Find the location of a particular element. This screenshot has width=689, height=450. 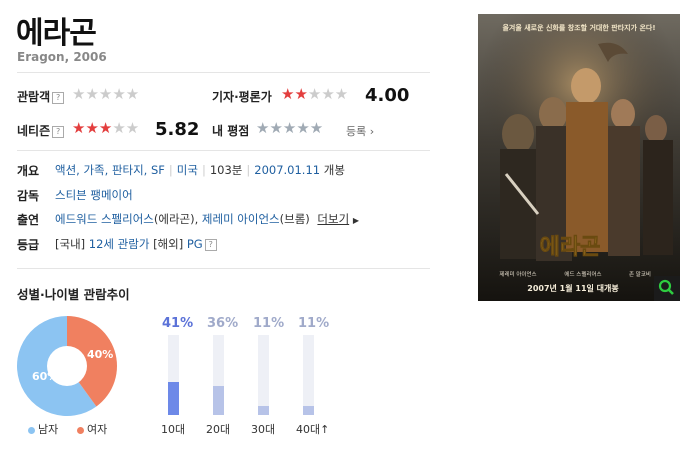

age-pct-label: 41% is located at coordinates (178, 323).